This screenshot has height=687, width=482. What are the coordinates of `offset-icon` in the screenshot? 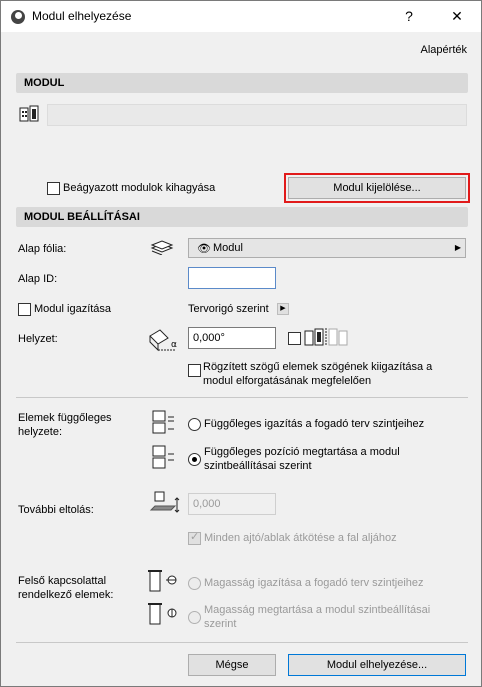 It's located at (164, 502).